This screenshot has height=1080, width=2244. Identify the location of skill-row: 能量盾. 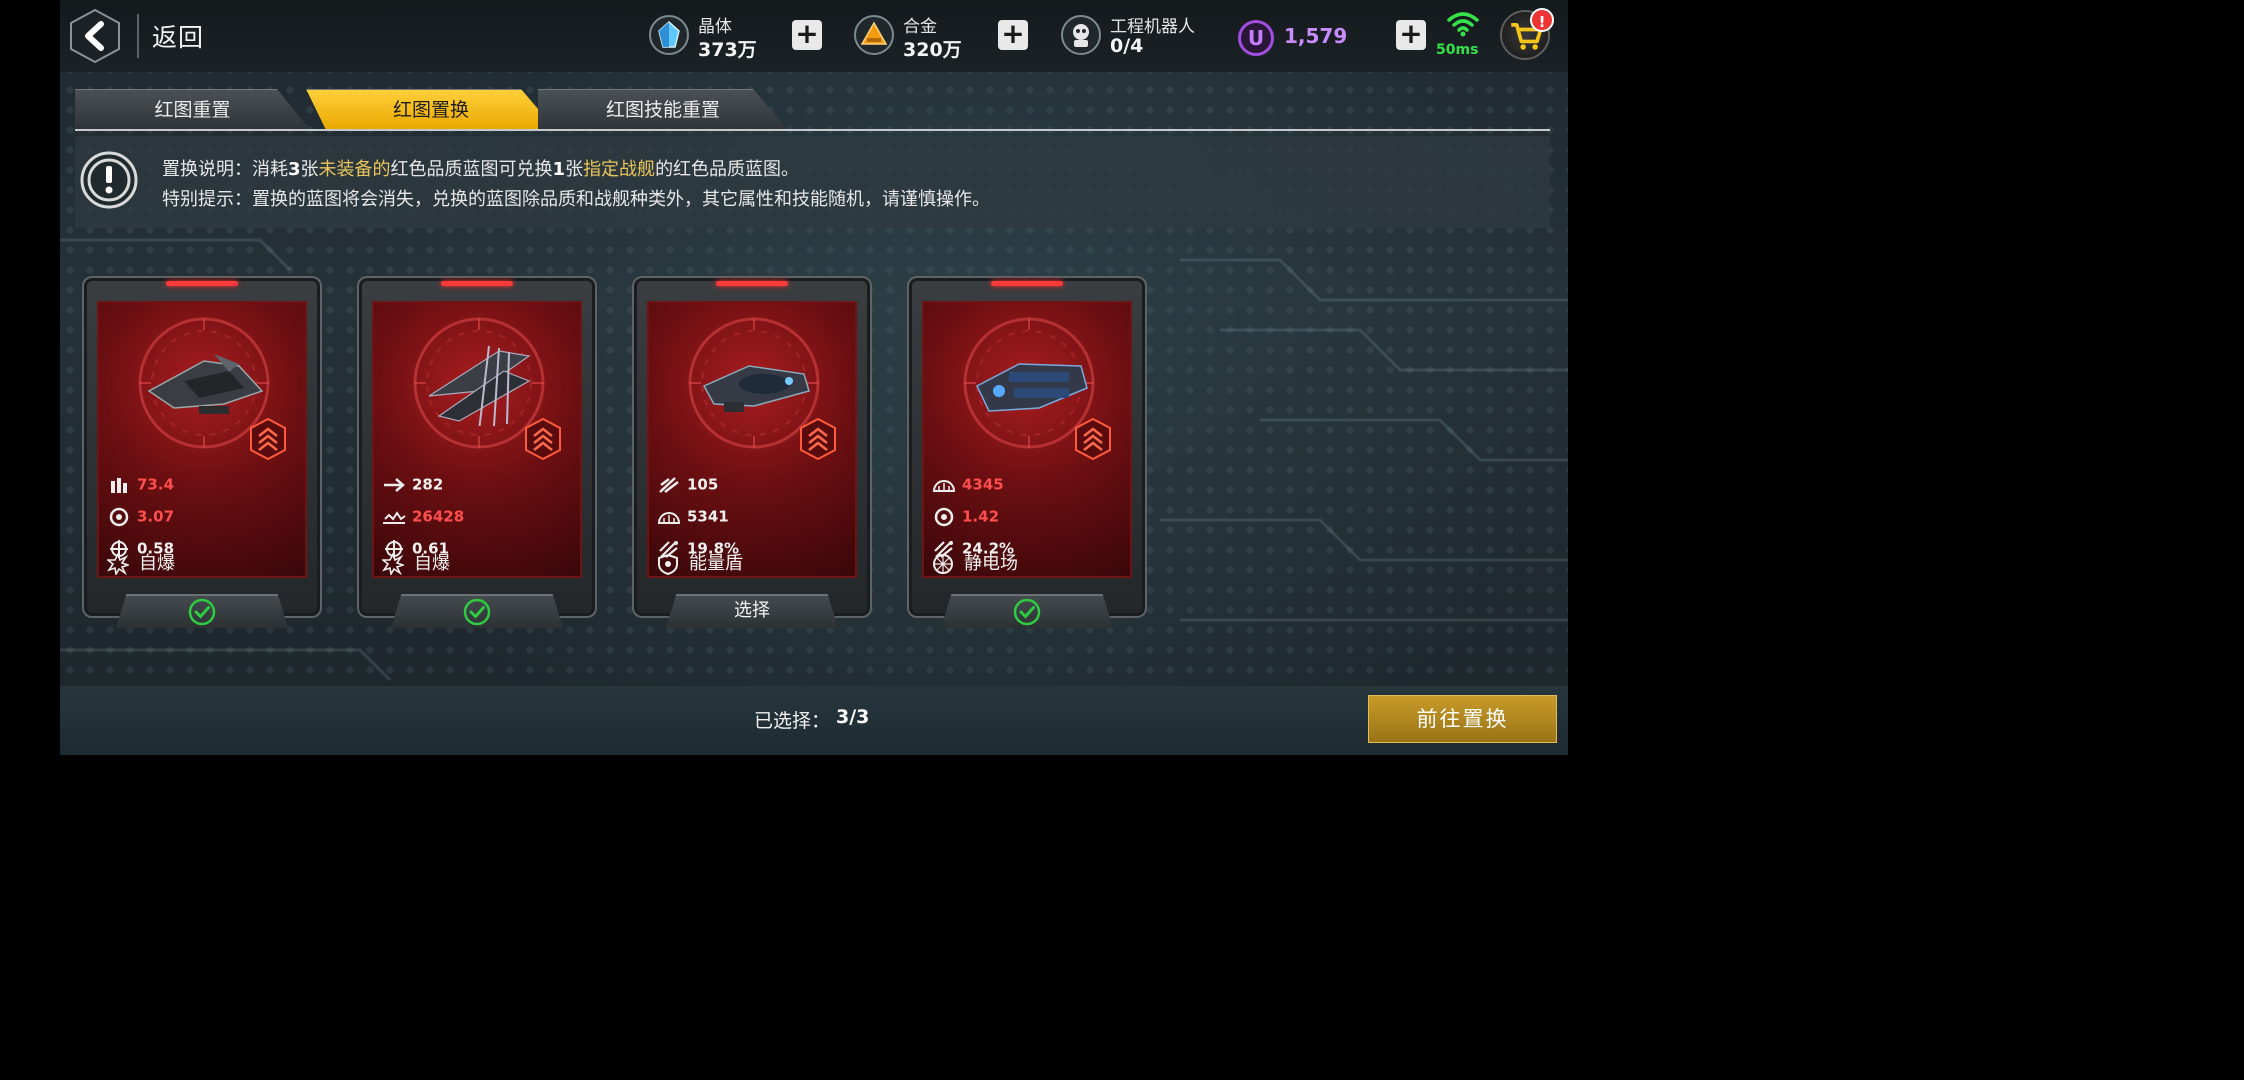
(700, 562).